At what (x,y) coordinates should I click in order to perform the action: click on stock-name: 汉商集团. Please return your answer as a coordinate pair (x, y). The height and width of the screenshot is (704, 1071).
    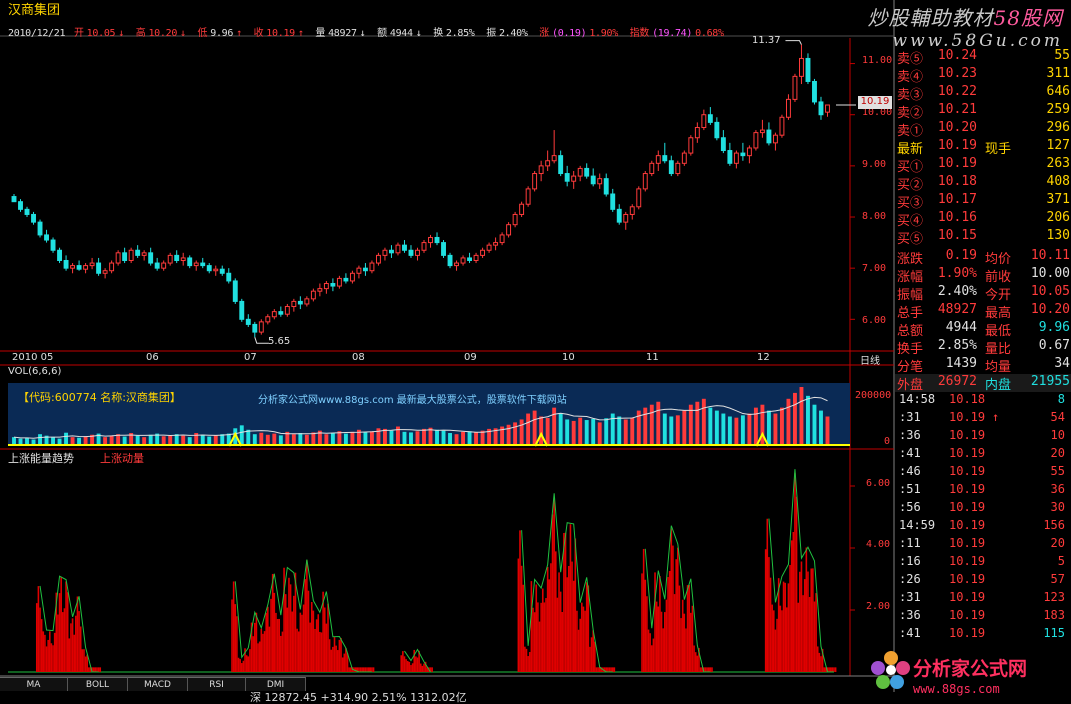
    Looking at the image, I should click on (34, 9).